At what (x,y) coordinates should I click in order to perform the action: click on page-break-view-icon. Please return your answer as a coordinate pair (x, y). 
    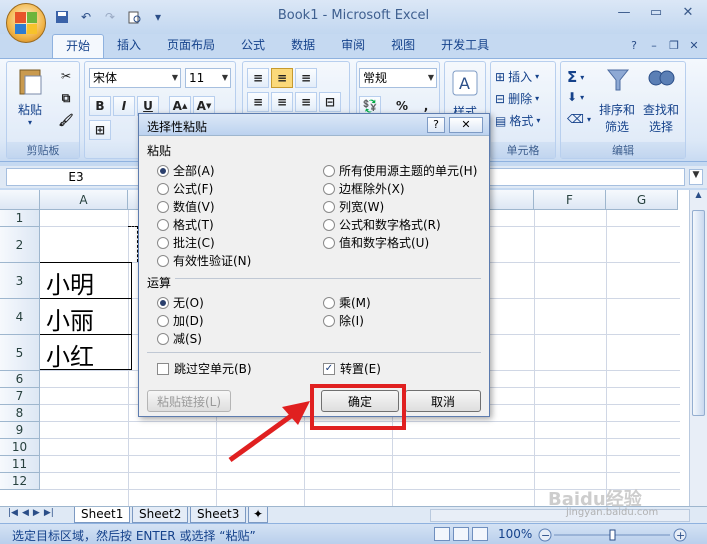
    Looking at the image, I should click on (480, 534).